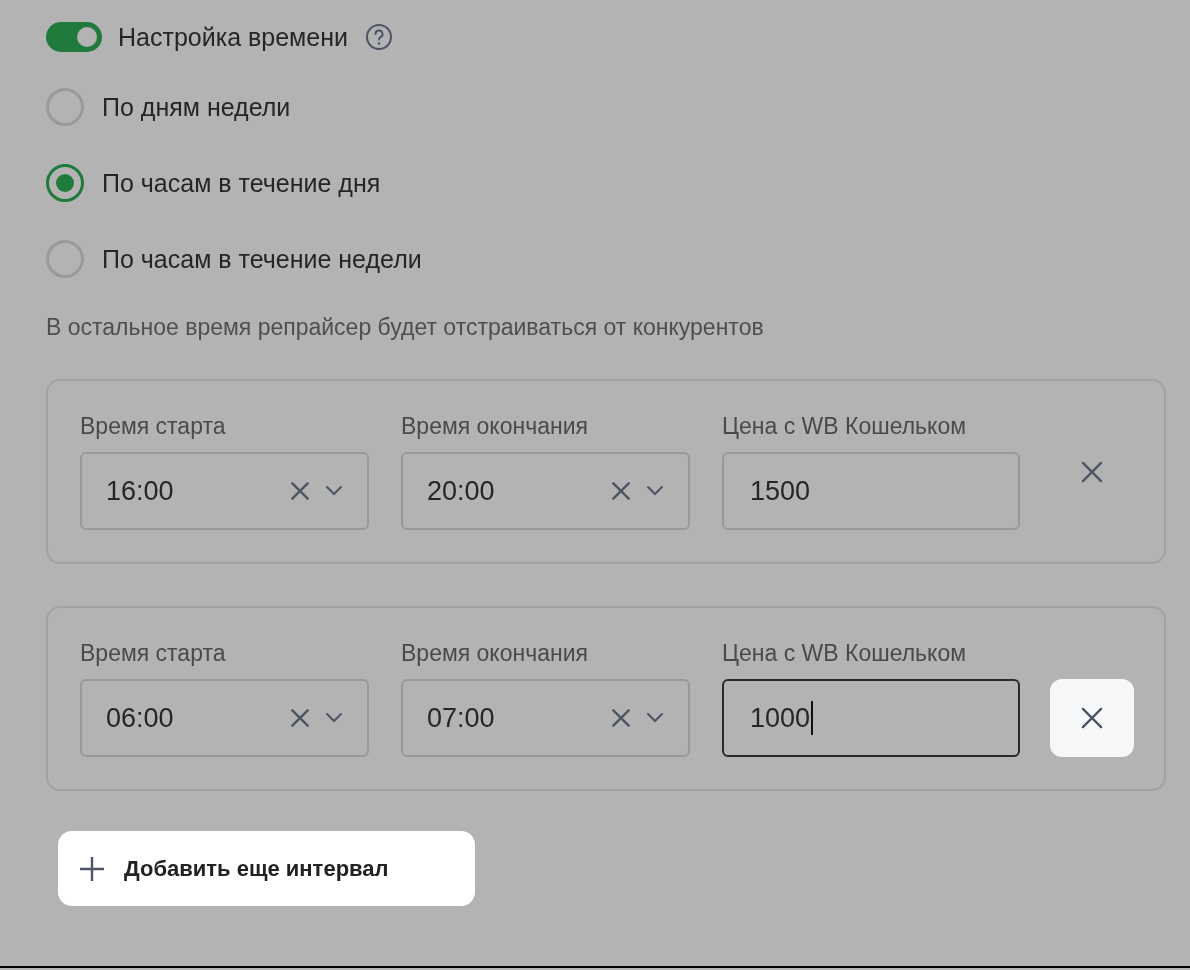  I want to click on add-interval-button: Добавить еще интервал, so click(266, 868).